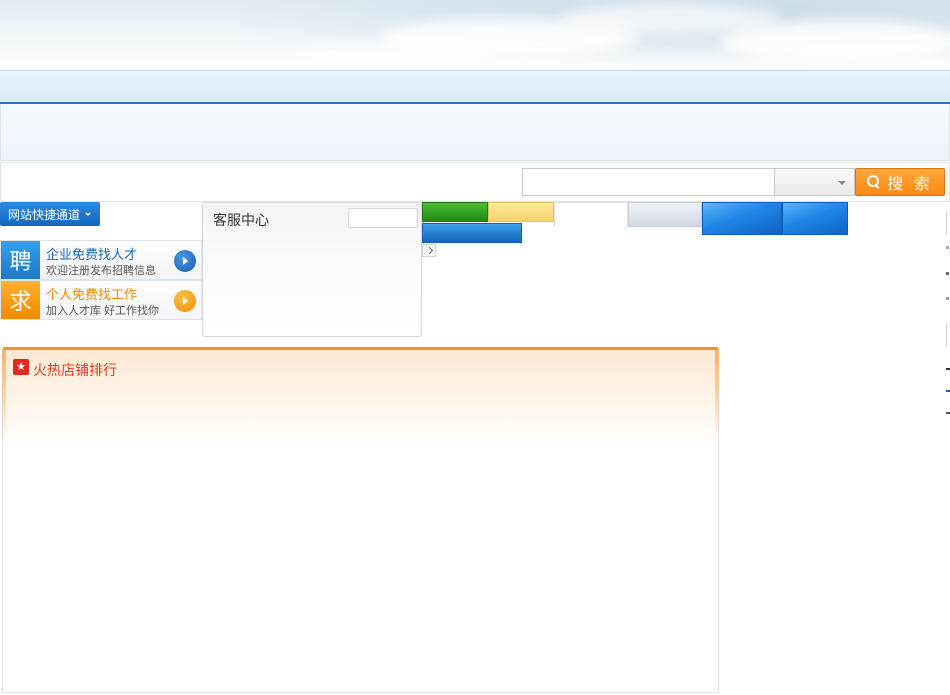 Image resolution: width=950 pixels, height=695 pixels. Describe the element at coordinates (21, 367) in the screenshot. I see `star-icon: ★` at that location.